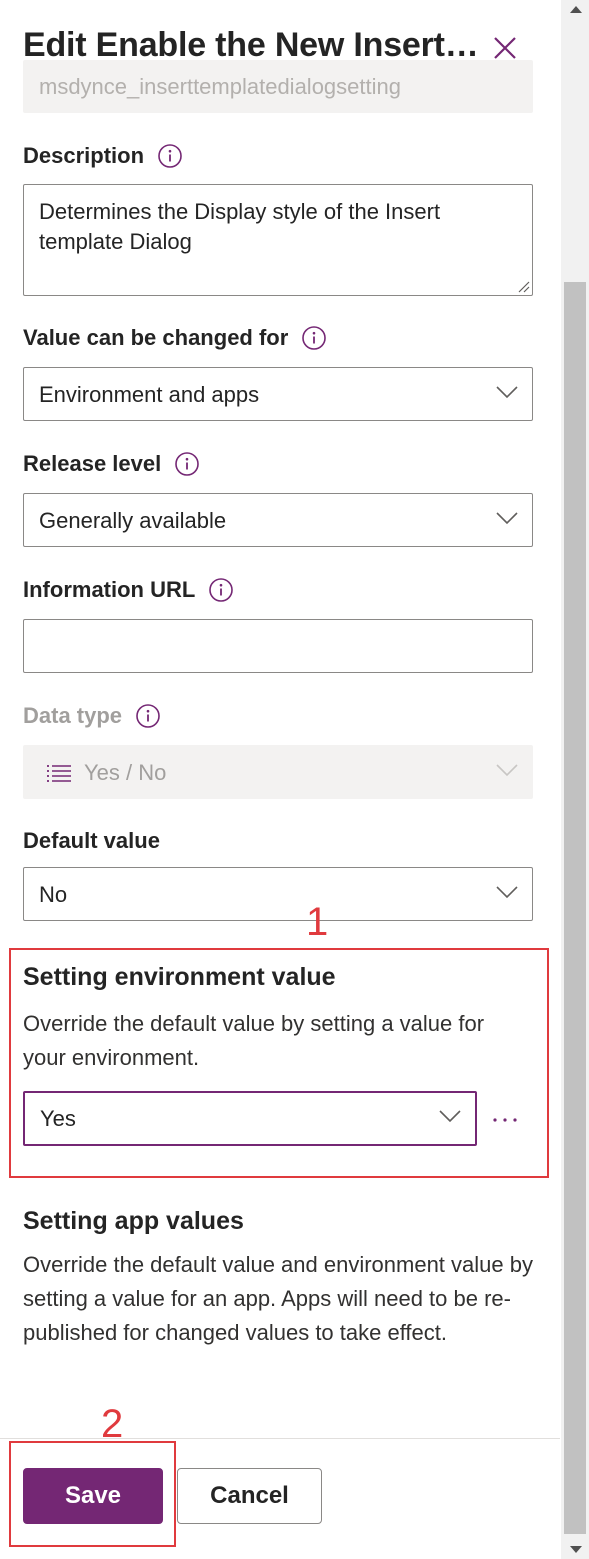  I want to click on default-value-label-text: Default value, so click(91, 840).